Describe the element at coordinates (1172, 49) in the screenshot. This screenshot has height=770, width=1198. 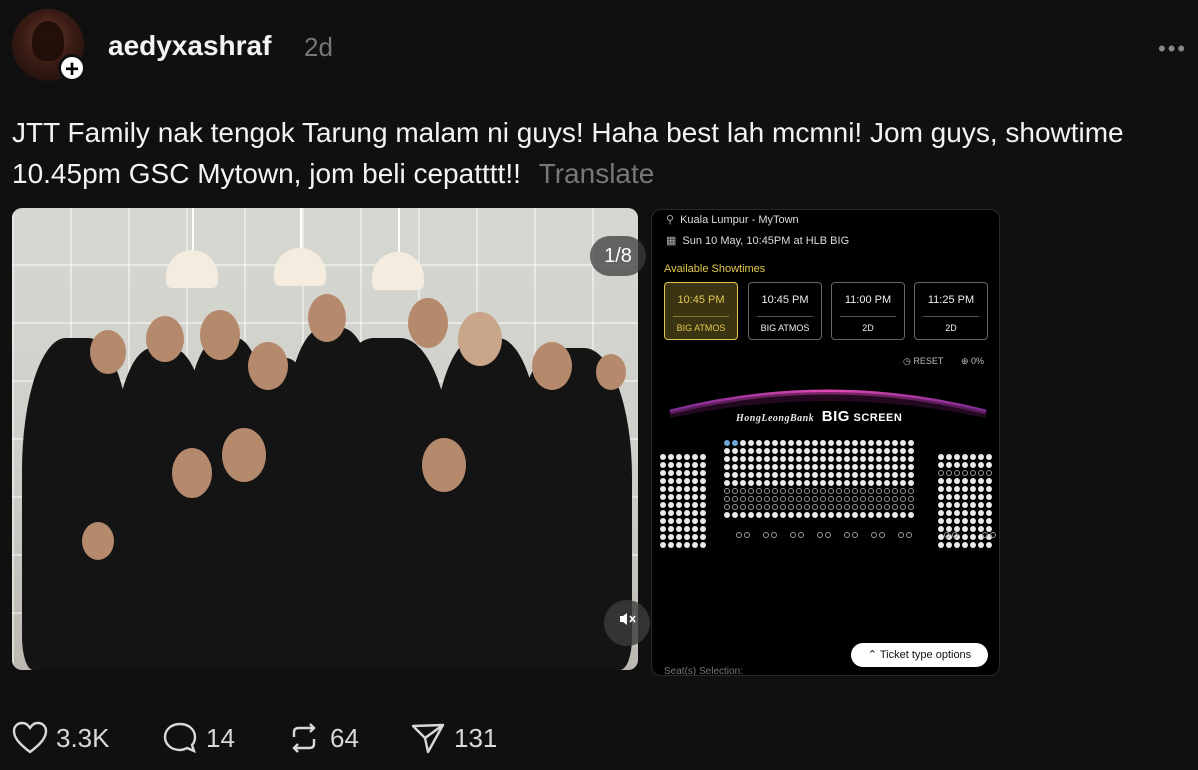
I see `more-options-icon: •••` at that location.